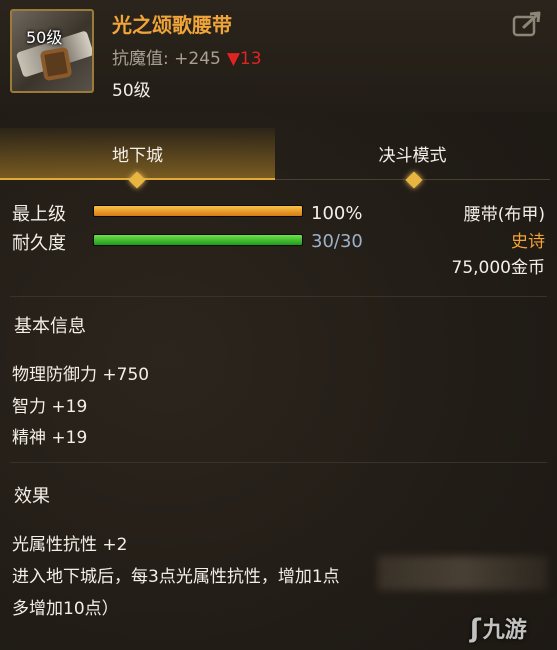 Image resolution: width=557 pixels, height=650 pixels. What do you see at coordinates (44, 37) in the screenshot?
I see `item-level-badge: 50级` at bounding box center [44, 37].